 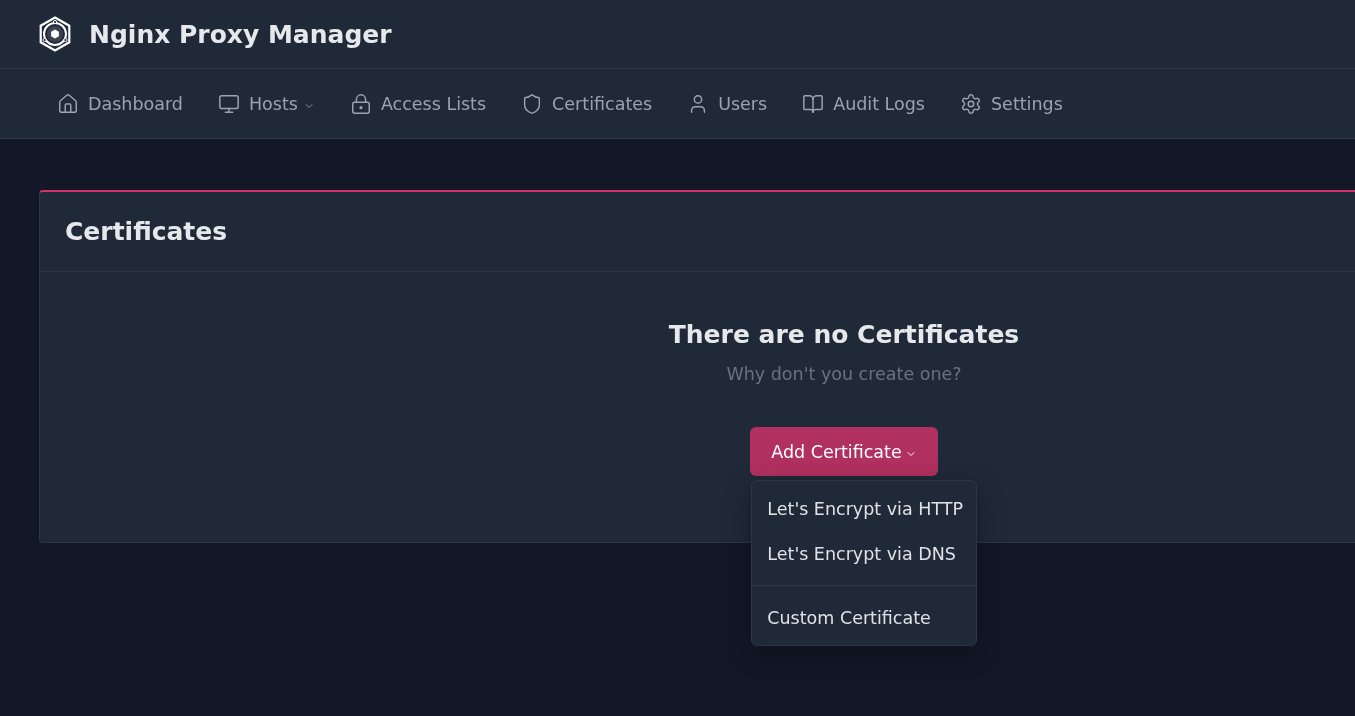 What do you see at coordinates (120, 103) in the screenshot?
I see `nav-link: Dashboard` at bounding box center [120, 103].